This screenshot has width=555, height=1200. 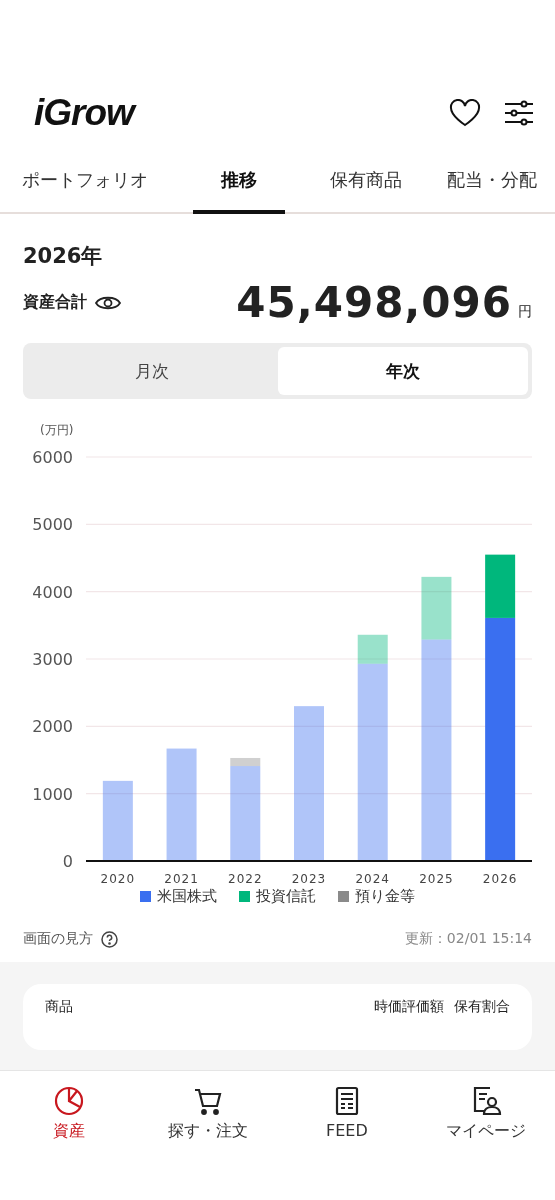 What do you see at coordinates (500, 879) in the screenshot?
I see `x-tick-label: 2026` at bounding box center [500, 879].